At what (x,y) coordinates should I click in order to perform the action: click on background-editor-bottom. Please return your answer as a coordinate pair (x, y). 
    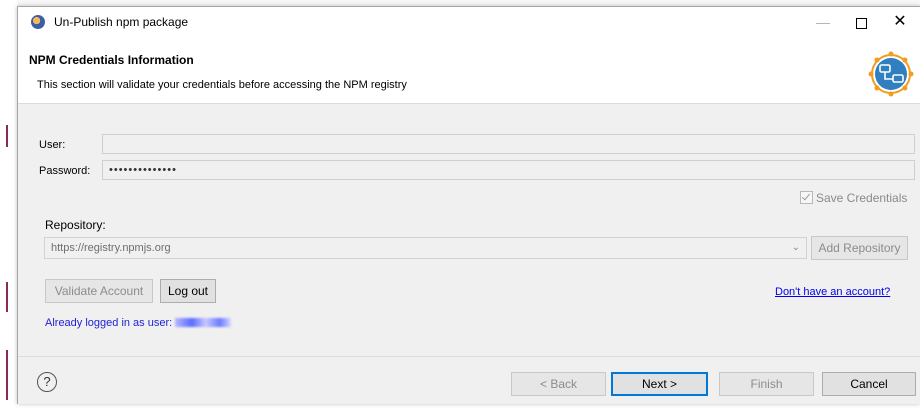
    Looking at the image, I should click on (460, 408).